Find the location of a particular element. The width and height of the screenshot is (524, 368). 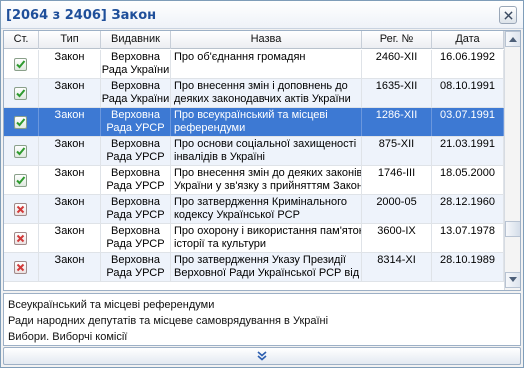

double-chevron-down-icon is located at coordinates (262, 356).